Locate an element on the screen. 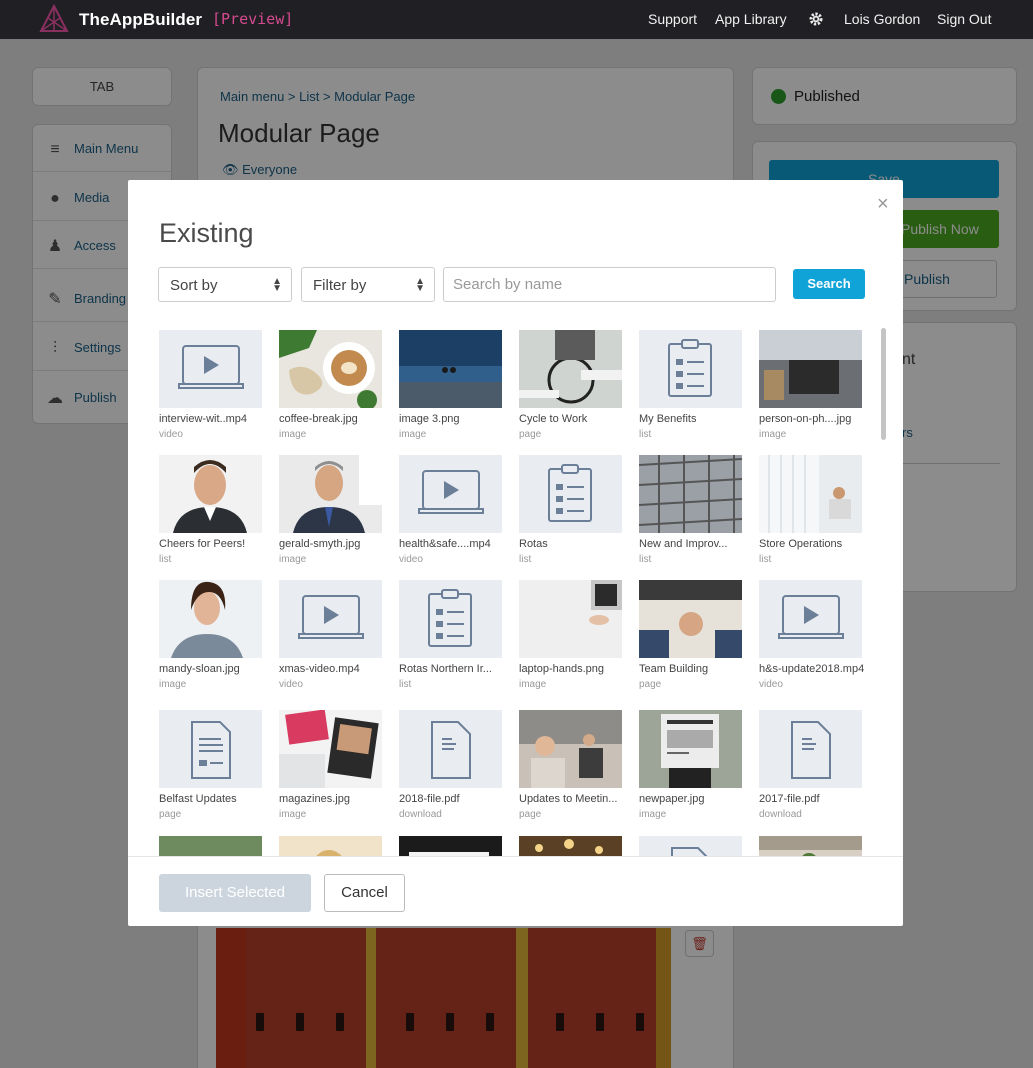 The image size is (1033, 1068). media-tile: person-on-ph....jpg image is located at coordinates (814, 390).